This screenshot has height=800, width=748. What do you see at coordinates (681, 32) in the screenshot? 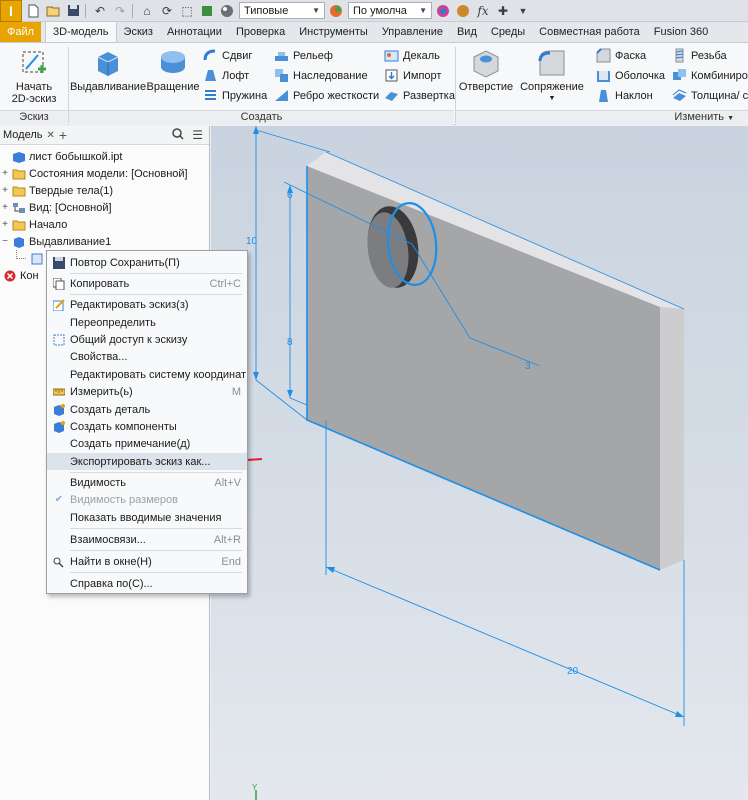
I see `tab-fusion-360: Fusion 360` at bounding box center [681, 32].